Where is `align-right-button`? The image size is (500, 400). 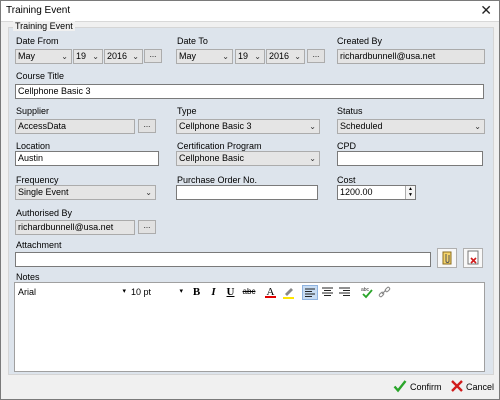 align-right-button is located at coordinates (344, 292).